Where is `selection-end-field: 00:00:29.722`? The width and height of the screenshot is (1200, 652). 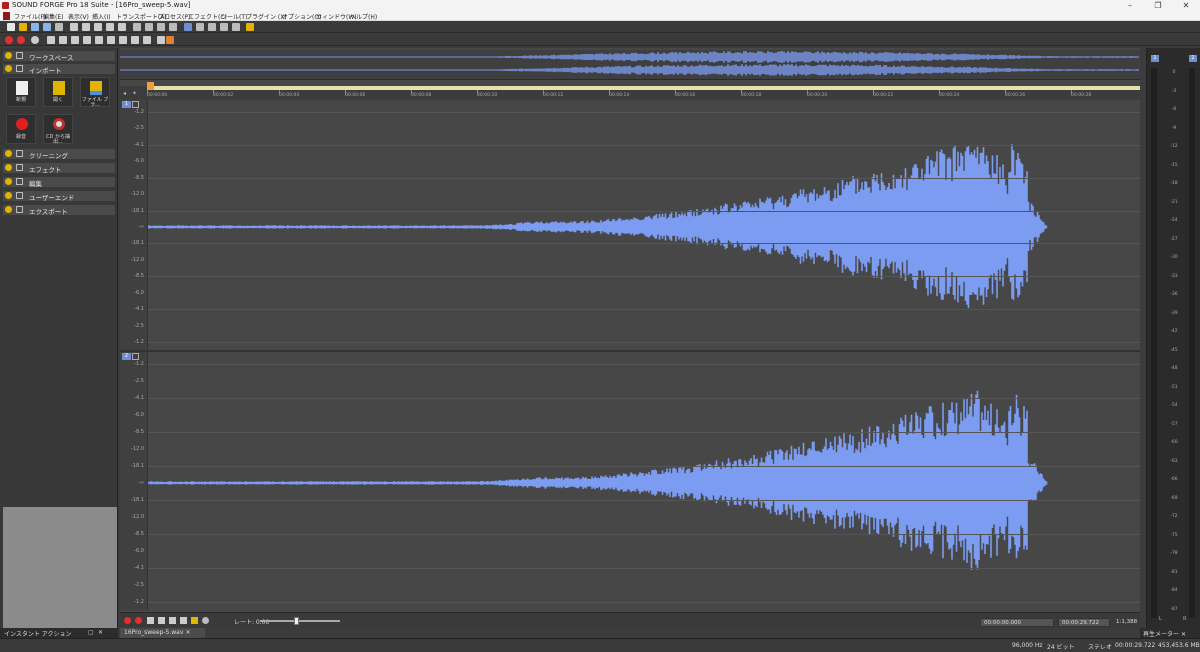 selection-end-field: 00:00:29.722 is located at coordinates (1084, 622).